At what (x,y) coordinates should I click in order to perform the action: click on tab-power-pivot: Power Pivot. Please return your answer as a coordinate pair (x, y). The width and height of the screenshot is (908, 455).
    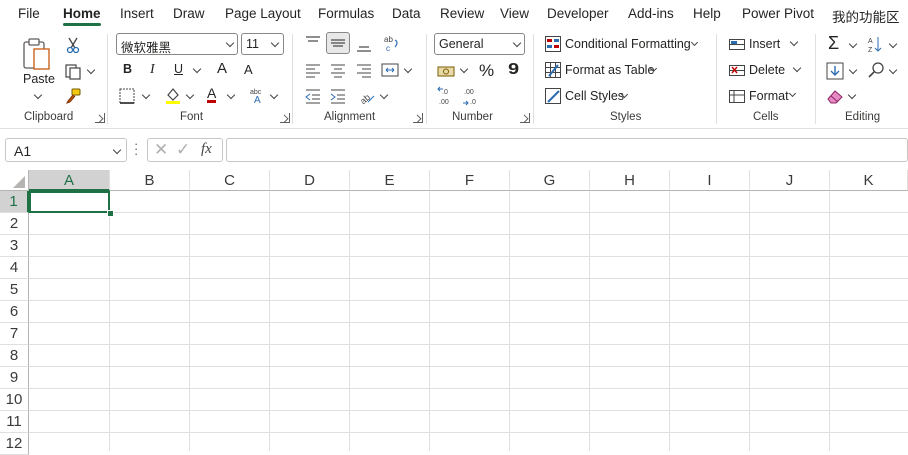
    Looking at the image, I should click on (778, 13).